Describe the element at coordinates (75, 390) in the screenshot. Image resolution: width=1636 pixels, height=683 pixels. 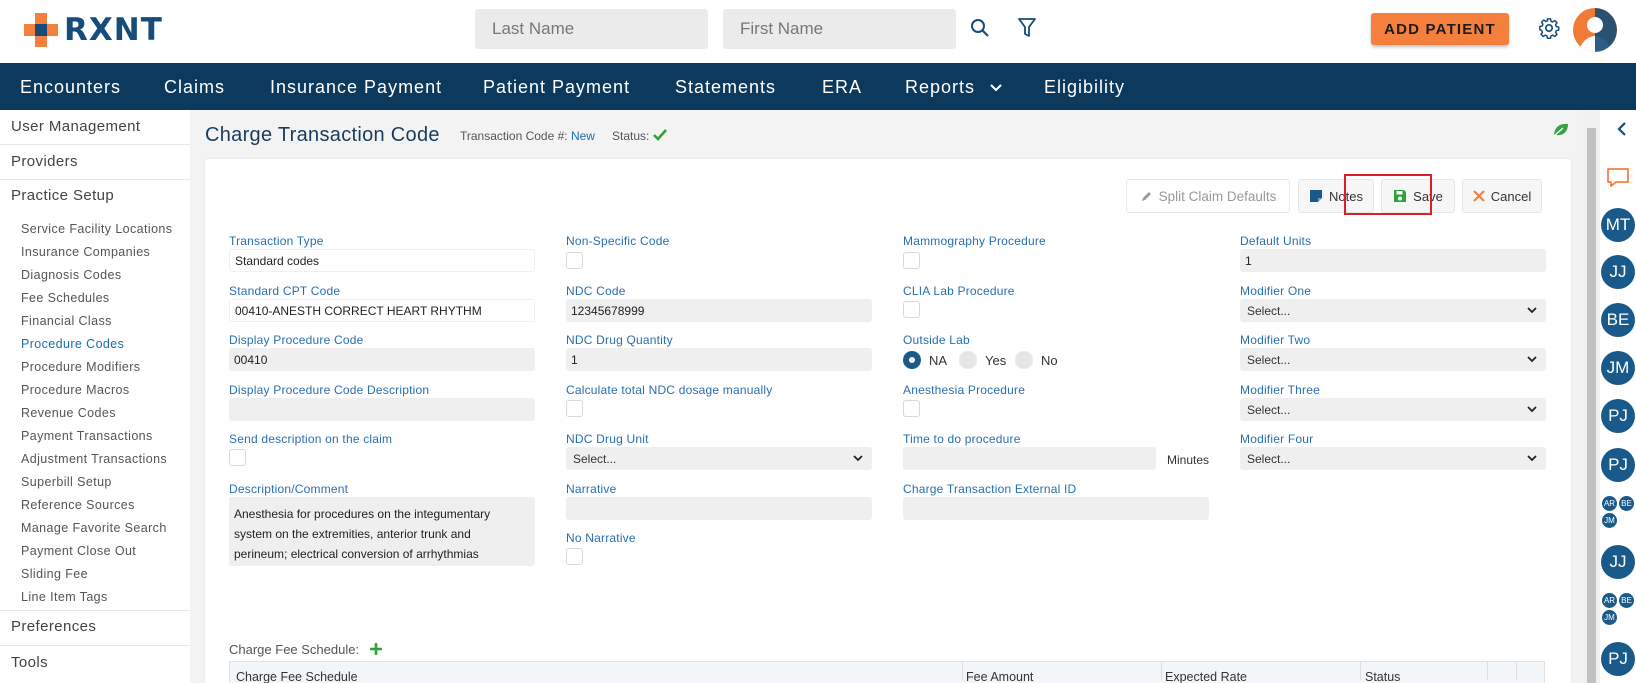
I see `sidebar-item-procedure-macros: Procedure Macros` at that location.